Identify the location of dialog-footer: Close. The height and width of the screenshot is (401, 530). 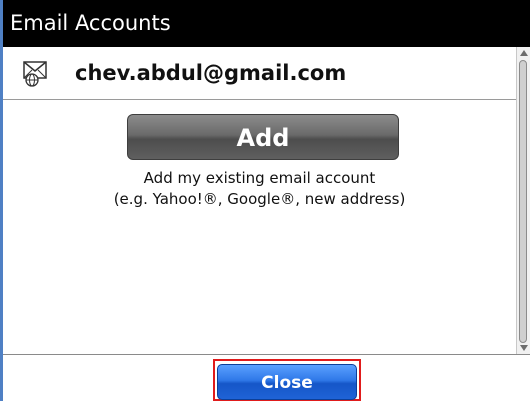
(266, 377).